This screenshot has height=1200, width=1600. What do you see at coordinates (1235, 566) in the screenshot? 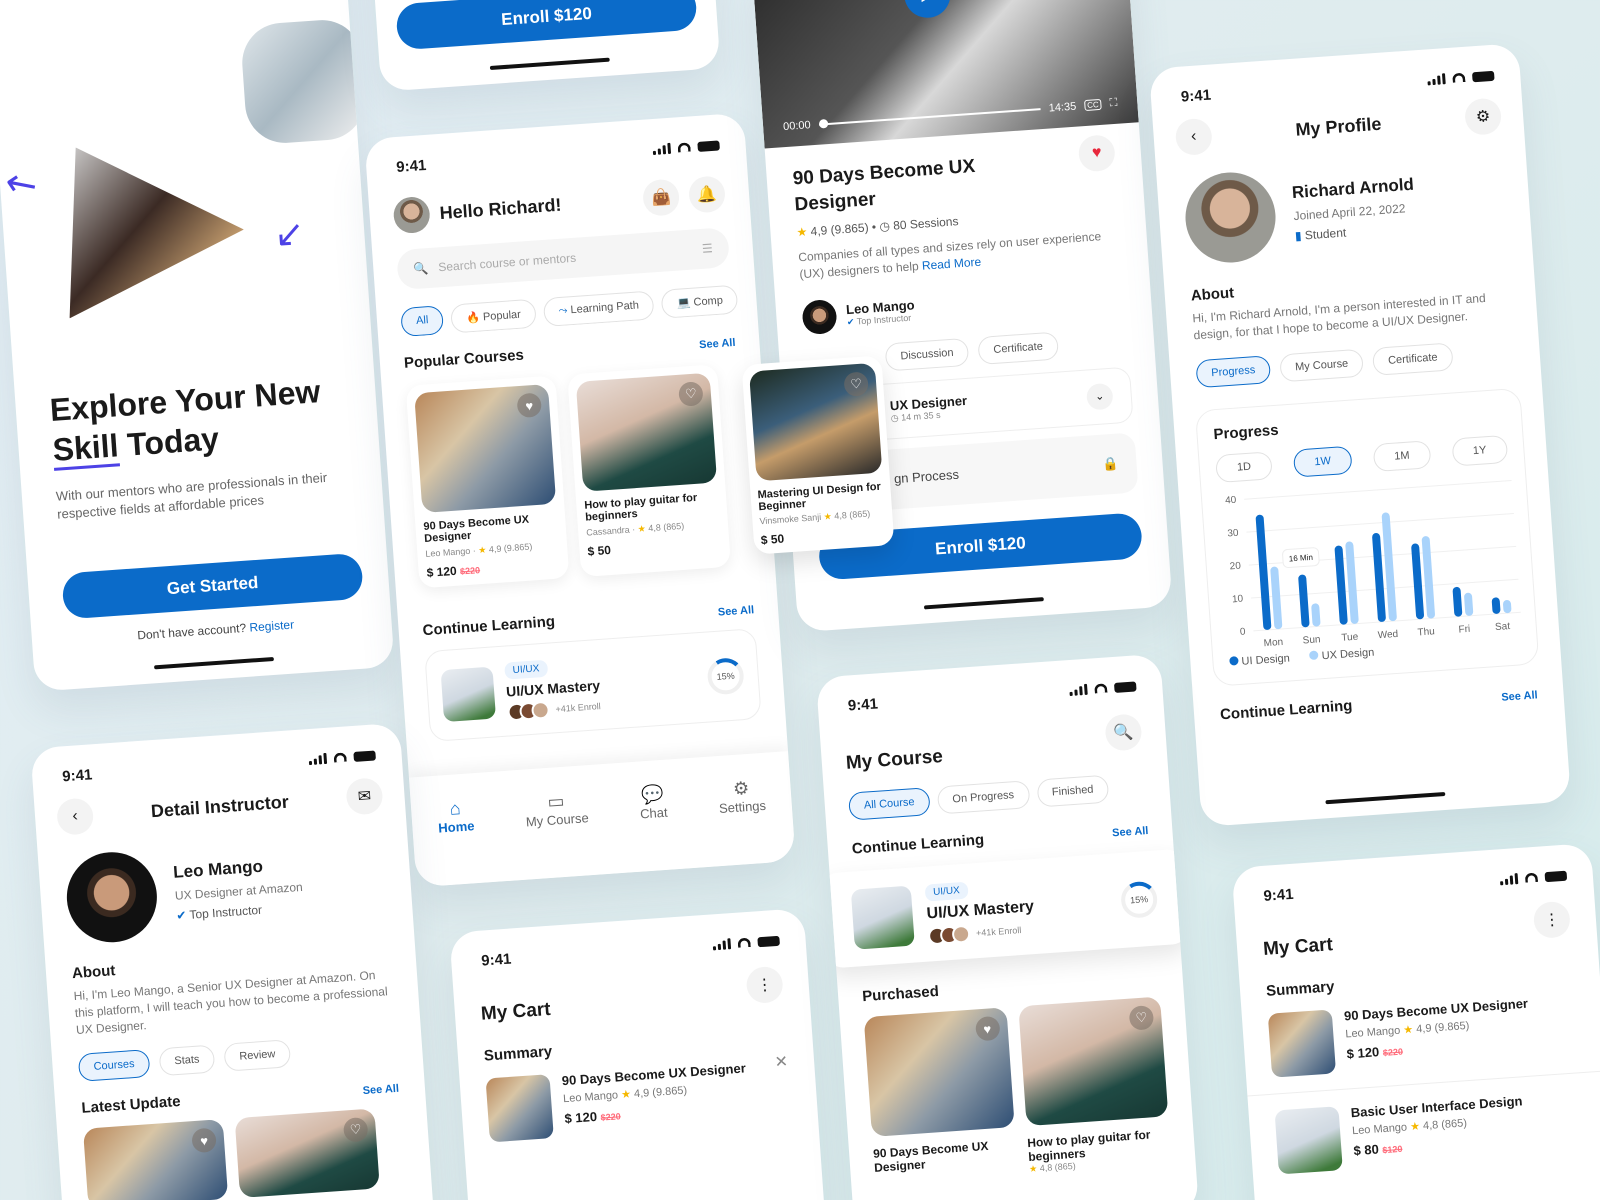
I see `y-tick-label: 20` at bounding box center [1235, 566].